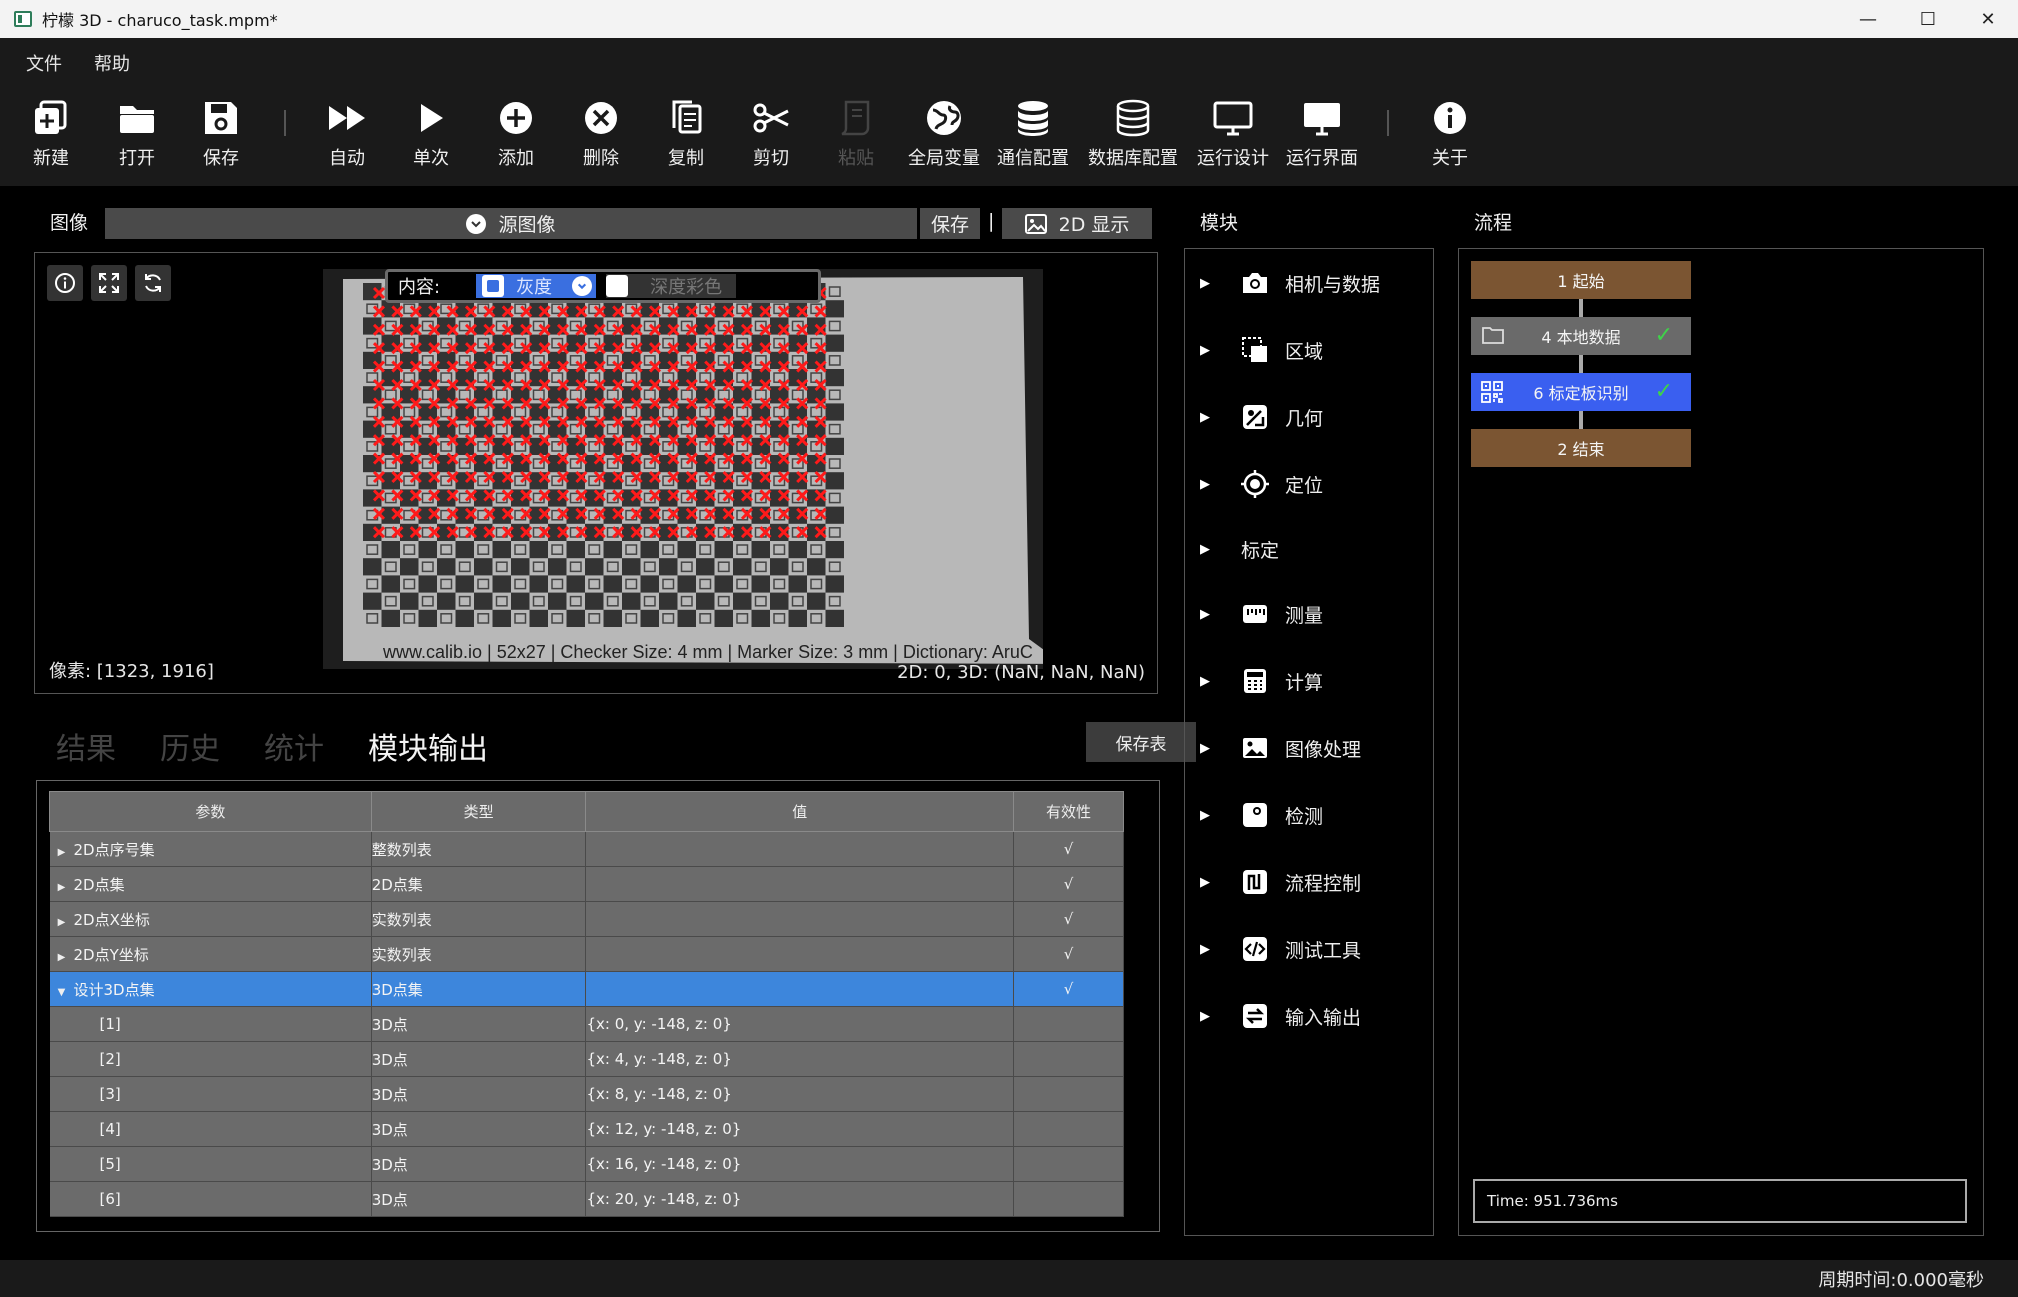 The image size is (2018, 1297). Describe the element at coordinates (586, 1164) in the screenshot. I see `table-child-row: [5] 3D点 {x: 16, y: -148, z: 0}` at that location.